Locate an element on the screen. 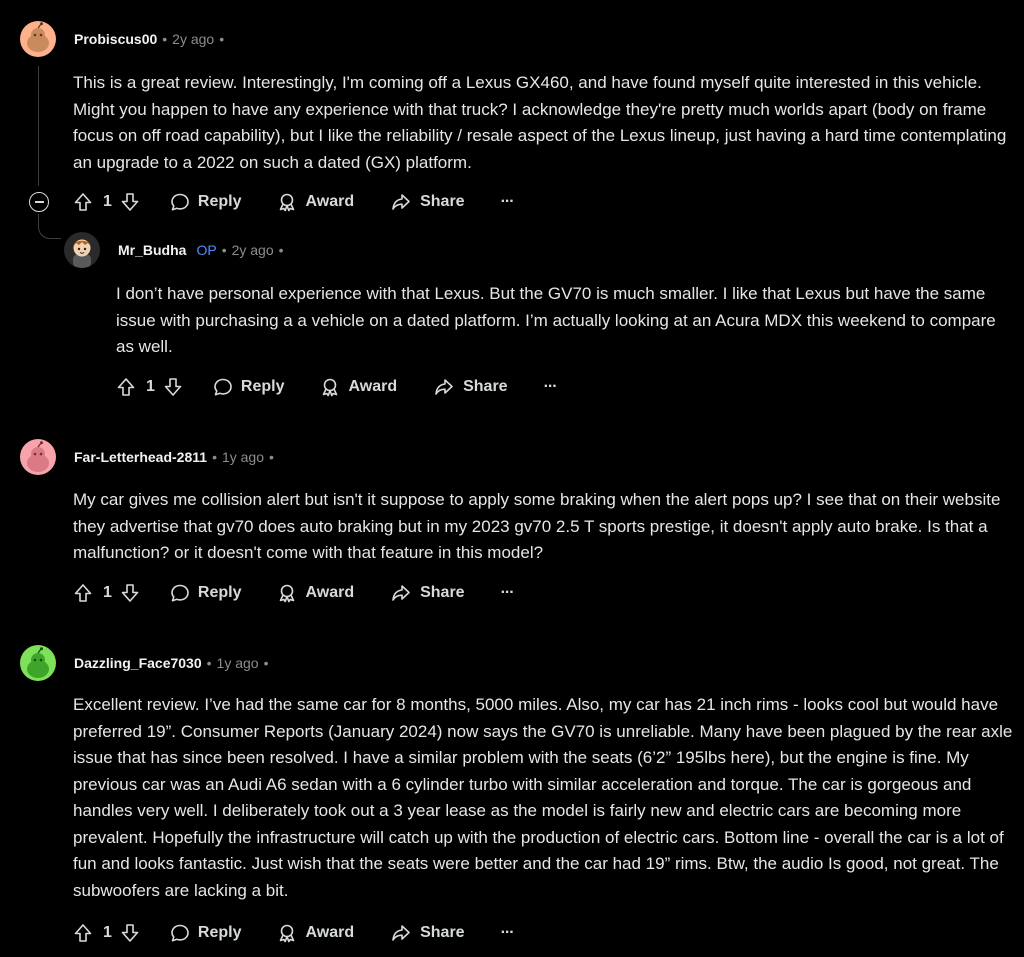 The height and width of the screenshot is (957, 1024). username: Probiscus00 is located at coordinates (115, 39).